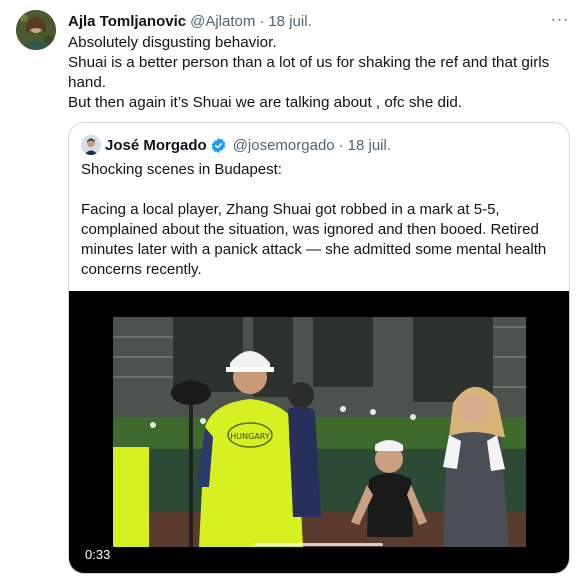  Describe the element at coordinates (91, 145) in the screenshot. I see `quoted-author-avatar` at that location.